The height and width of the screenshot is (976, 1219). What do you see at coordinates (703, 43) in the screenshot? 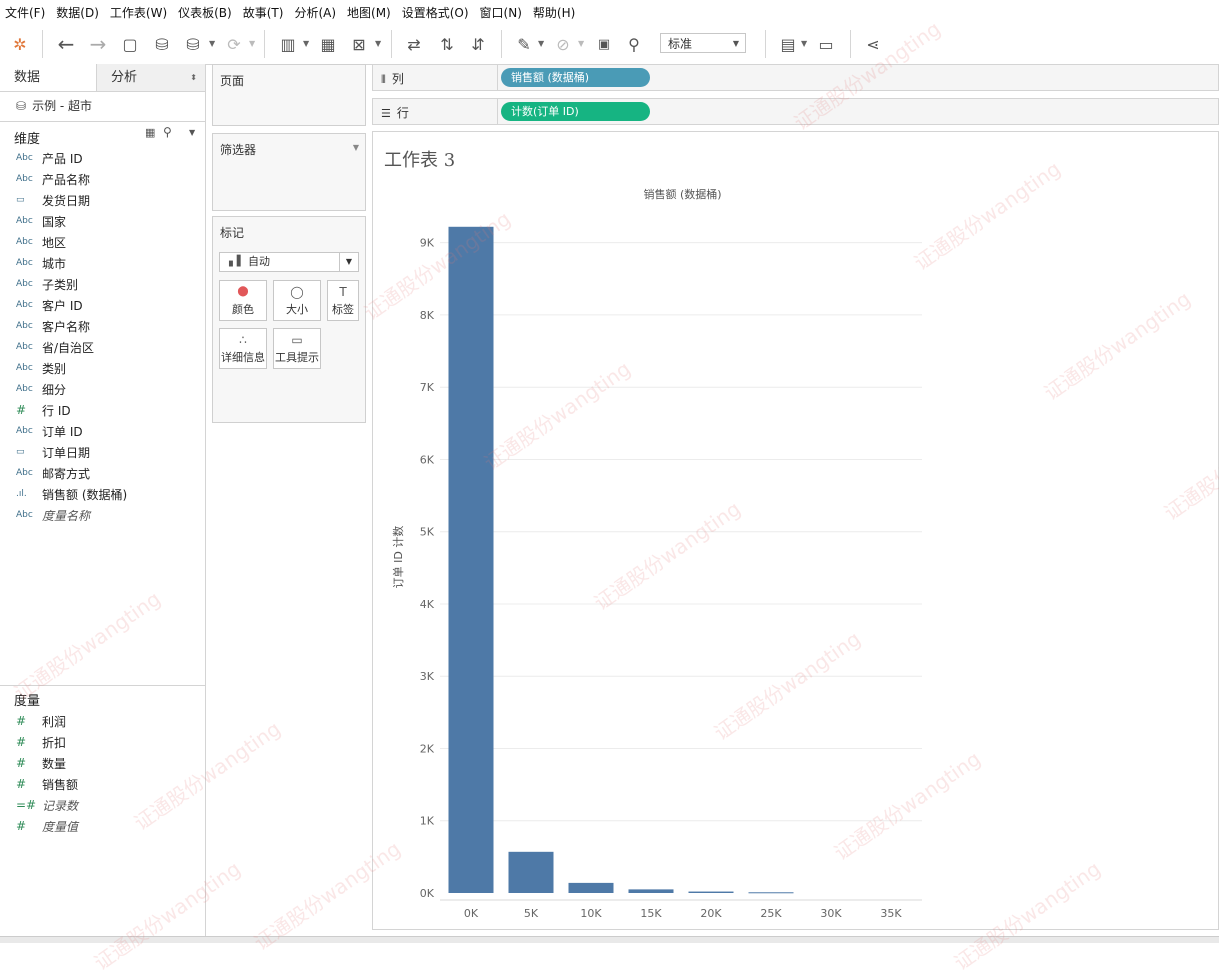
I see `fit-select: 标准 ▼` at bounding box center [703, 43].